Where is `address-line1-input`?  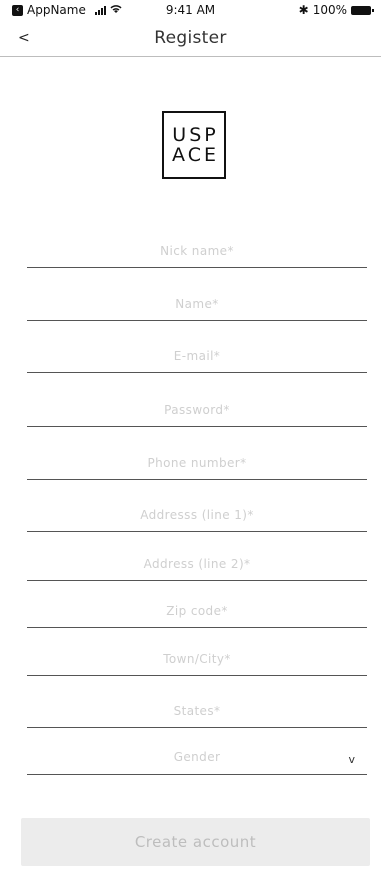
address-line1-input is located at coordinates (197, 514).